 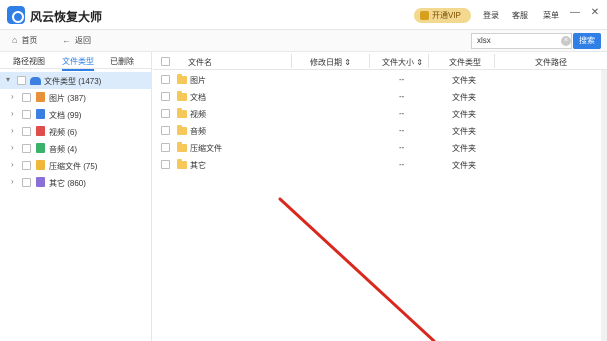 I want to click on menu-link: 菜单, so click(x=551, y=15).